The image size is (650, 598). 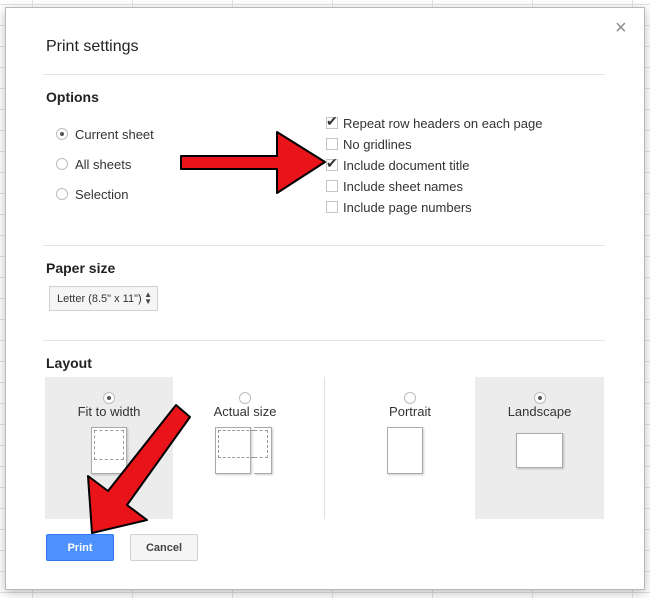 I want to click on checkbox-include-sheet-names: Include sheet names, so click(x=394, y=186).